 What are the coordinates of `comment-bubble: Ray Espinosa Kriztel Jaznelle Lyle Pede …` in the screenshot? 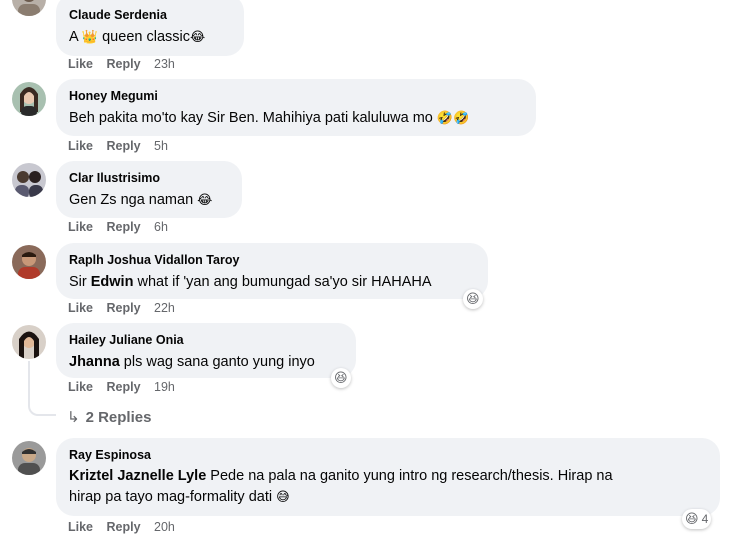 It's located at (388, 477).